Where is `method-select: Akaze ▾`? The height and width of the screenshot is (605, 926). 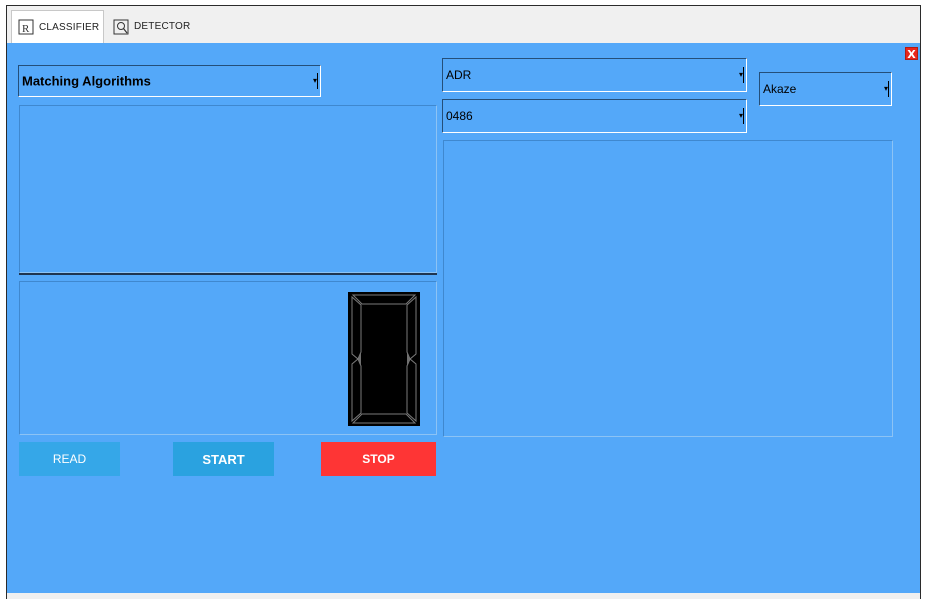
method-select: Akaze ▾ is located at coordinates (825, 89).